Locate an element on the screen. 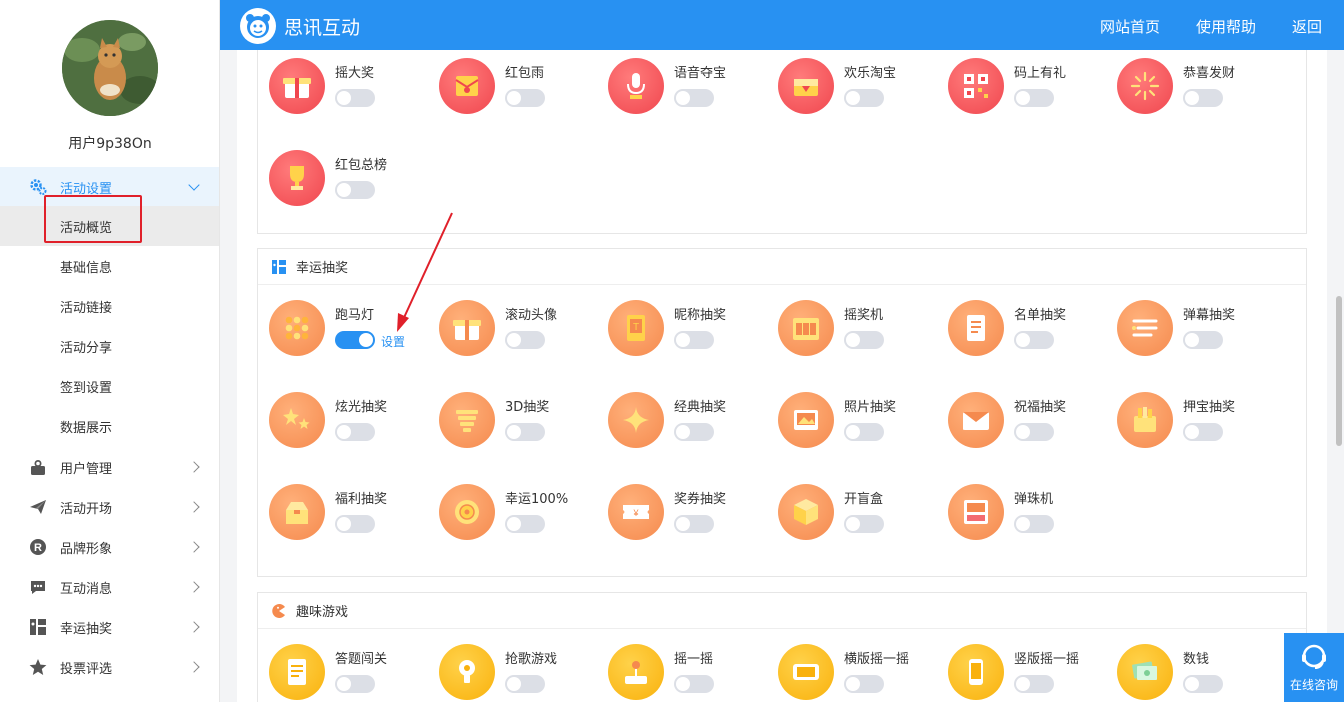 This screenshot has width=1344, height=702. menu-voting: 投票评选 is located at coordinates (109, 667).